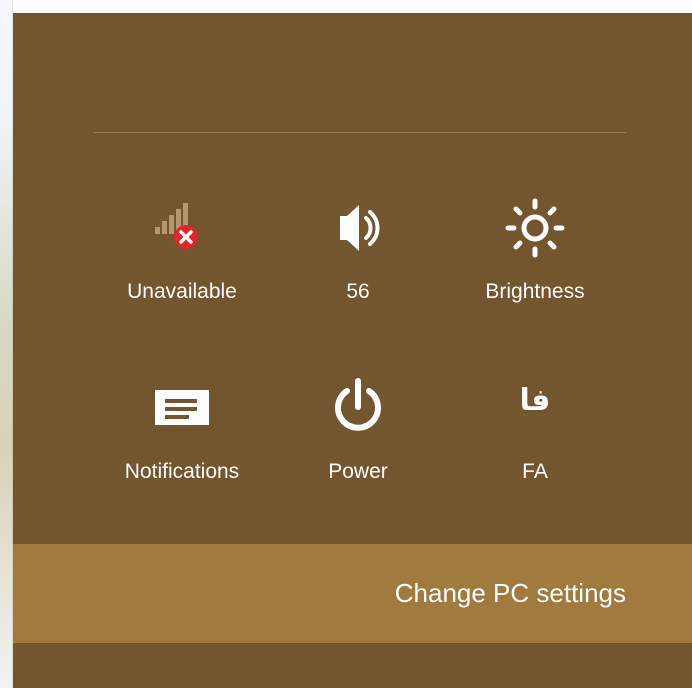  I want to click on desktop-background-strip, so click(6, 344).